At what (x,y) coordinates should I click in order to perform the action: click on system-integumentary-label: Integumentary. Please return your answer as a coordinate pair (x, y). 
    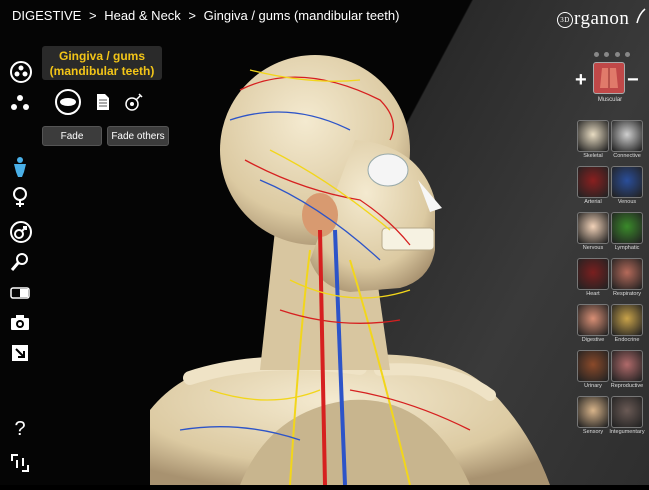
    Looking at the image, I should click on (627, 432).